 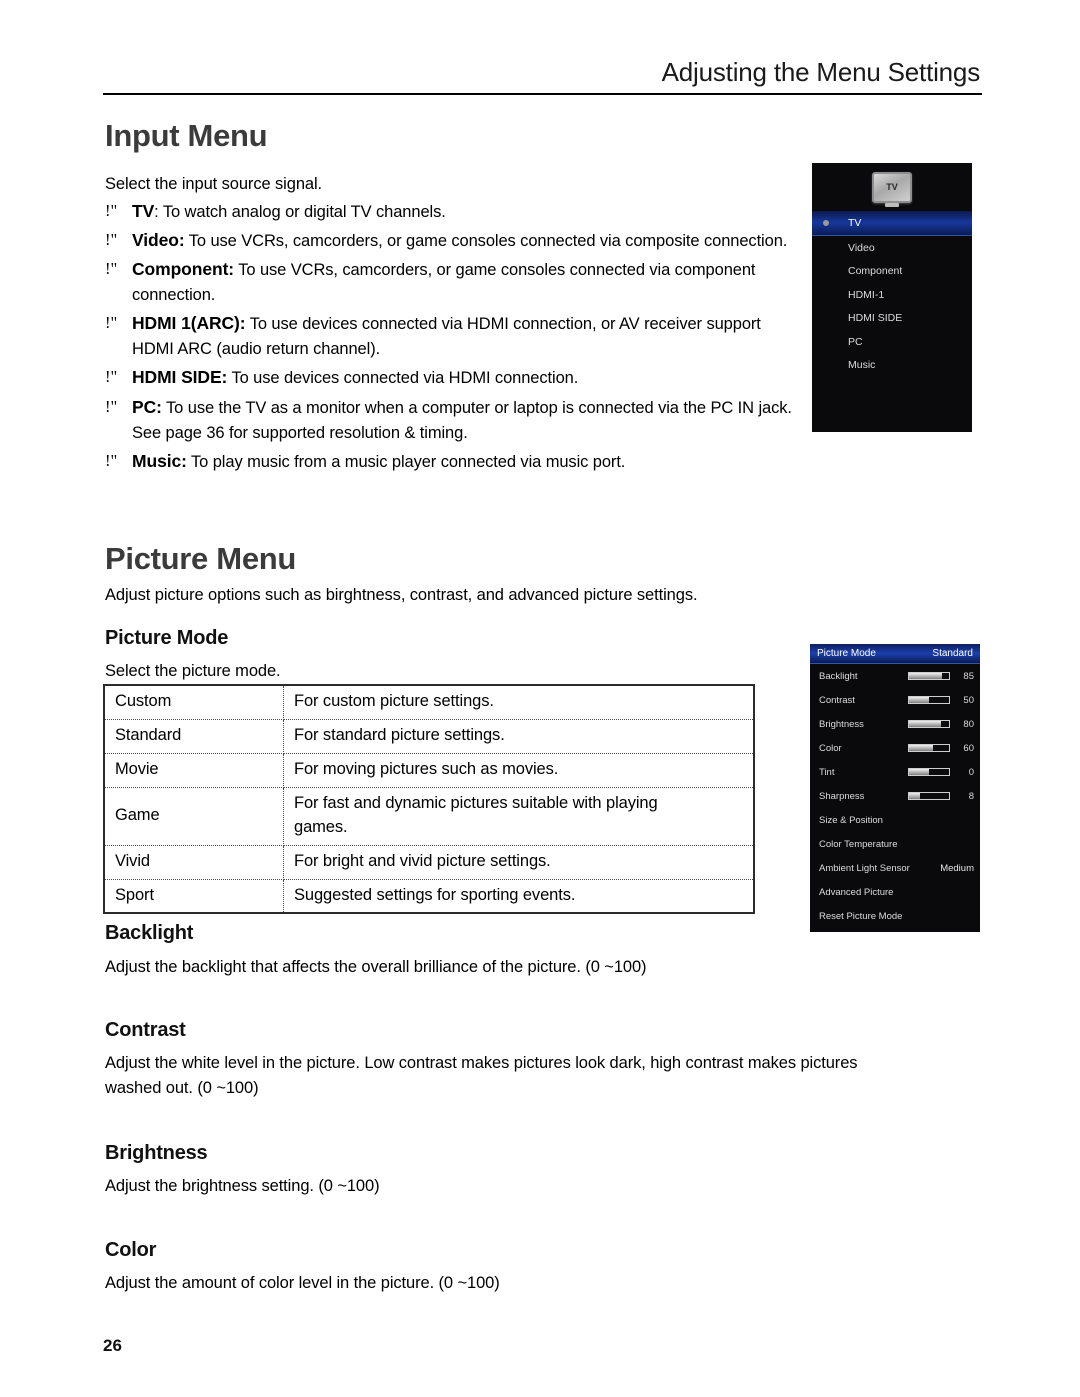 What do you see at coordinates (302, 212) in the screenshot?
I see `bullet-desc: To watch analog or digital TV channels.` at bounding box center [302, 212].